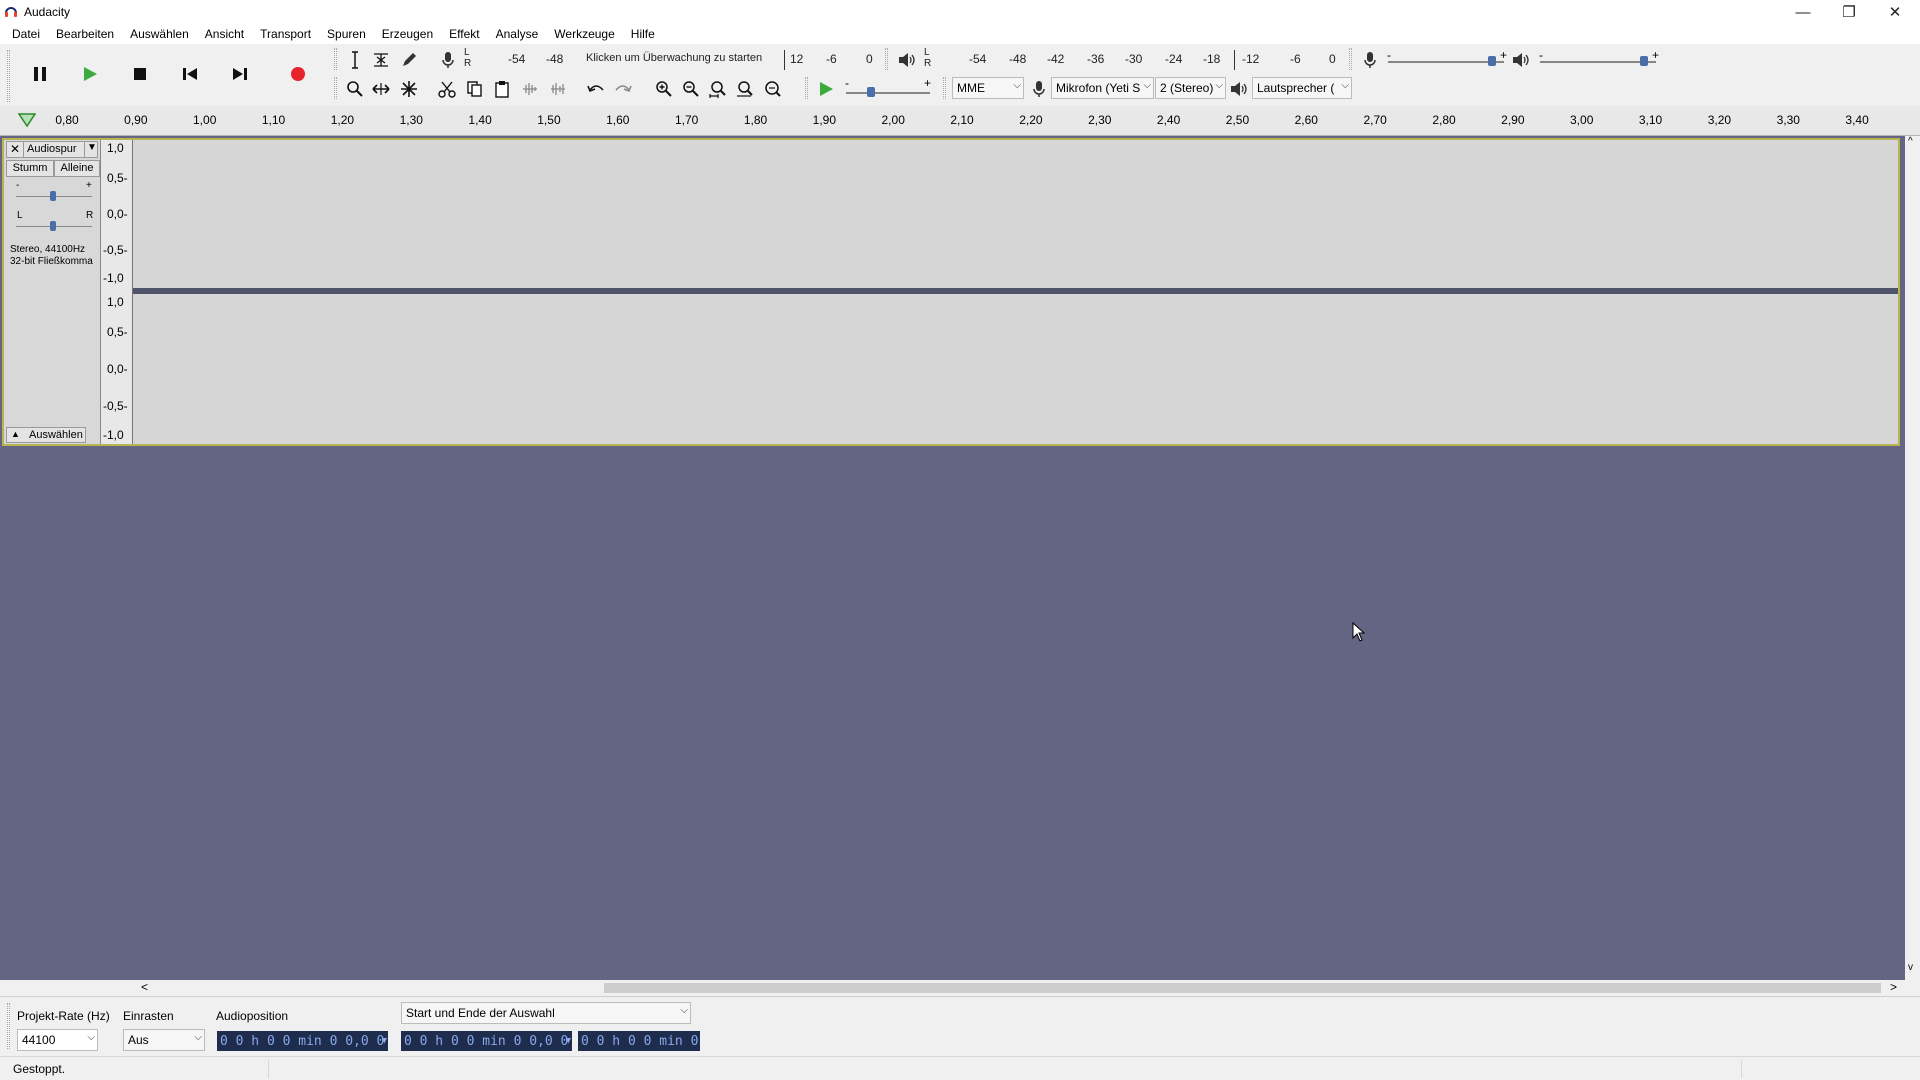 Image resolution: width=1920 pixels, height=1080 pixels. I want to click on skip-to-start-button, so click(190, 74).